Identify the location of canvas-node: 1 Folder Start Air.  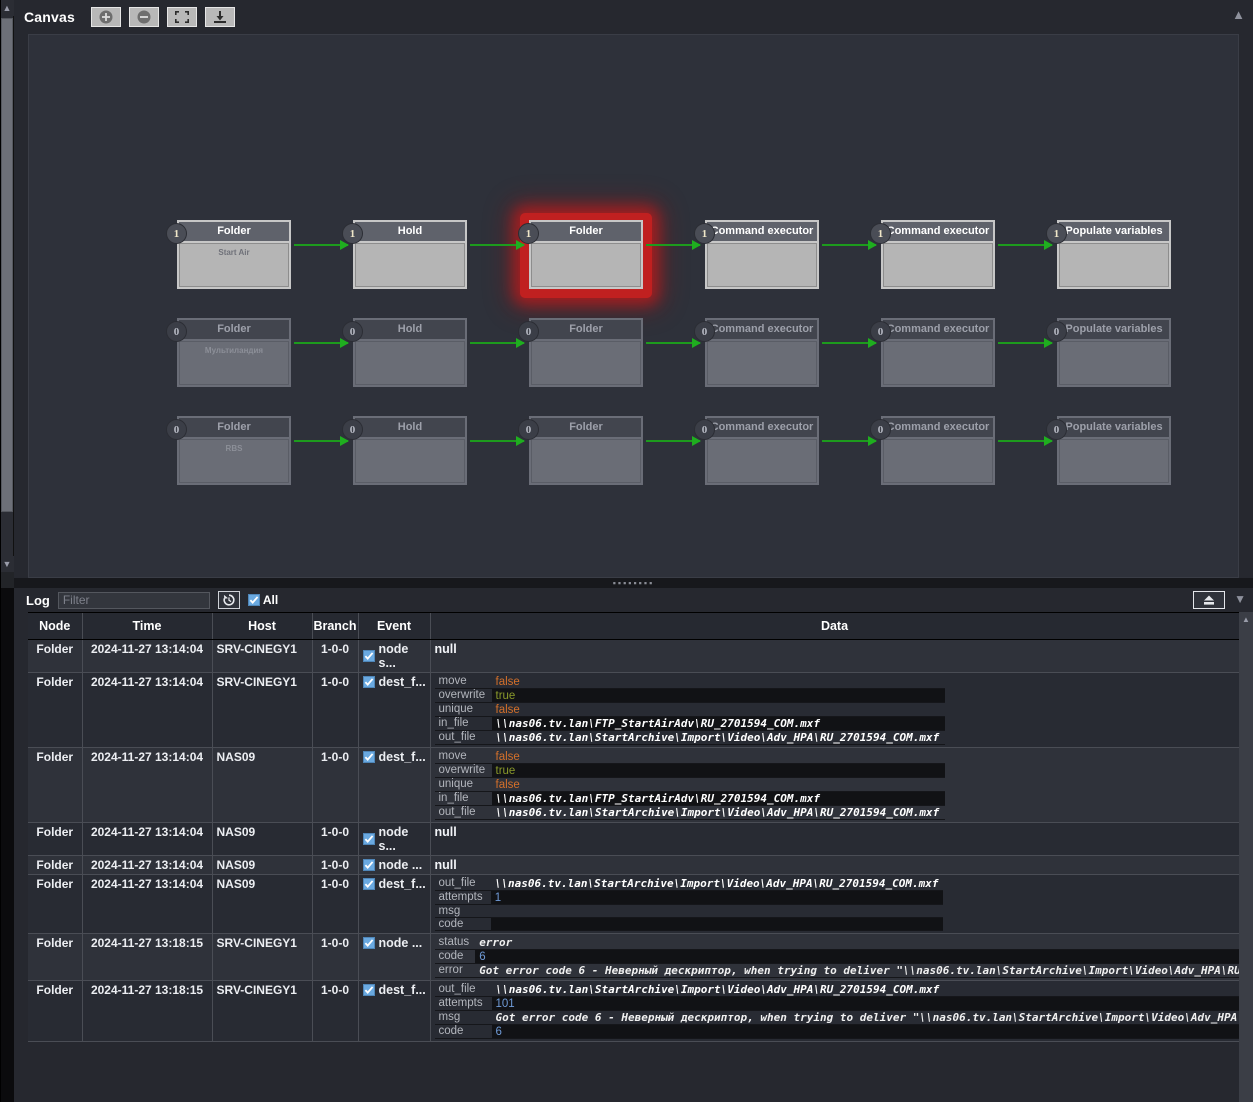
(228, 254).